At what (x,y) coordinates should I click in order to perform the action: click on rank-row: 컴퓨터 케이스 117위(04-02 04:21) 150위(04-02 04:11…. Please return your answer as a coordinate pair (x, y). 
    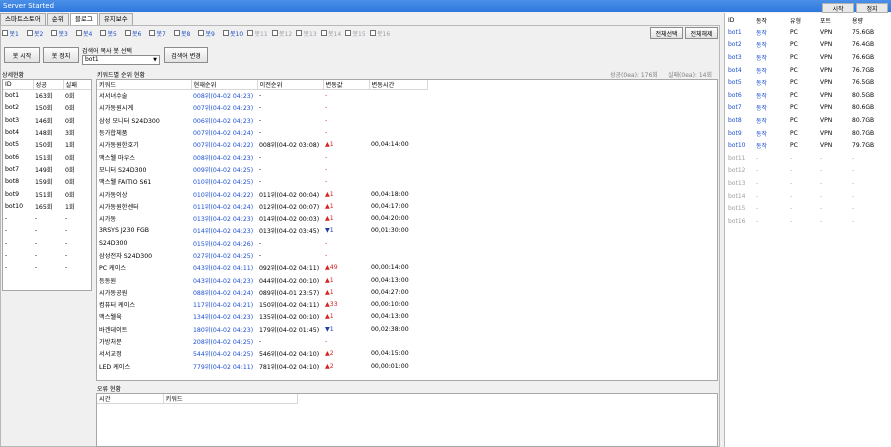
    Looking at the image, I should click on (262, 305).